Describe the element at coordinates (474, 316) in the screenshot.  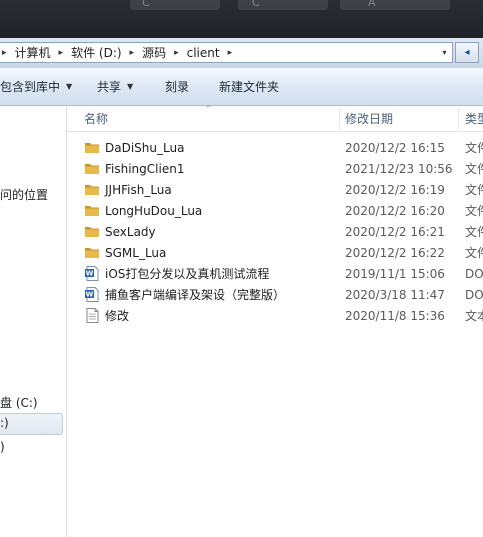
I see `file-type: 文本` at that location.